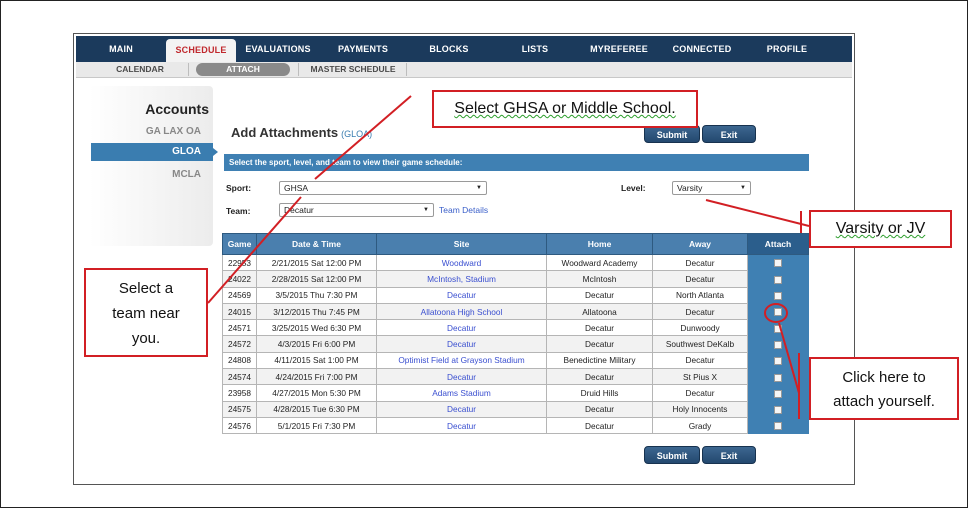 This screenshot has width=968, height=509. What do you see at coordinates (140, 69) in the screenshot?
I see `subnav-calendar: CALENDAR` at bounding box center [140, 69].